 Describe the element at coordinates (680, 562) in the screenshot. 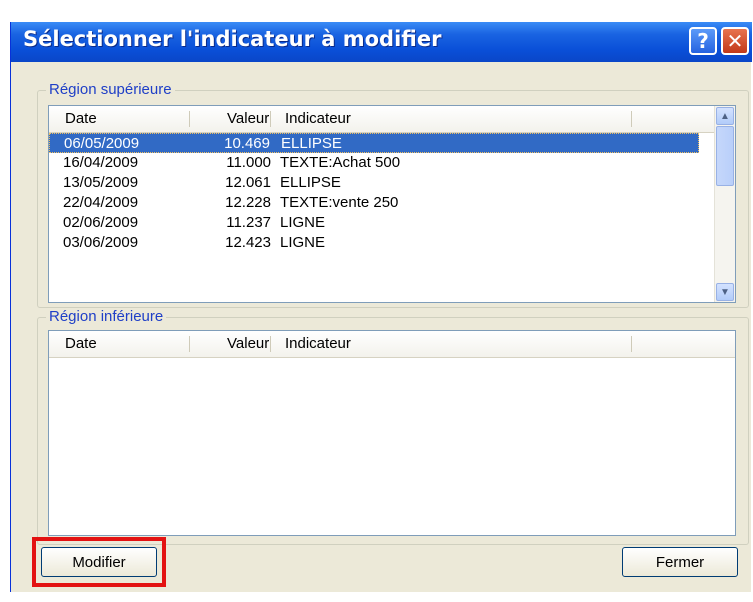

I see `close-button: Fermer` at that location.